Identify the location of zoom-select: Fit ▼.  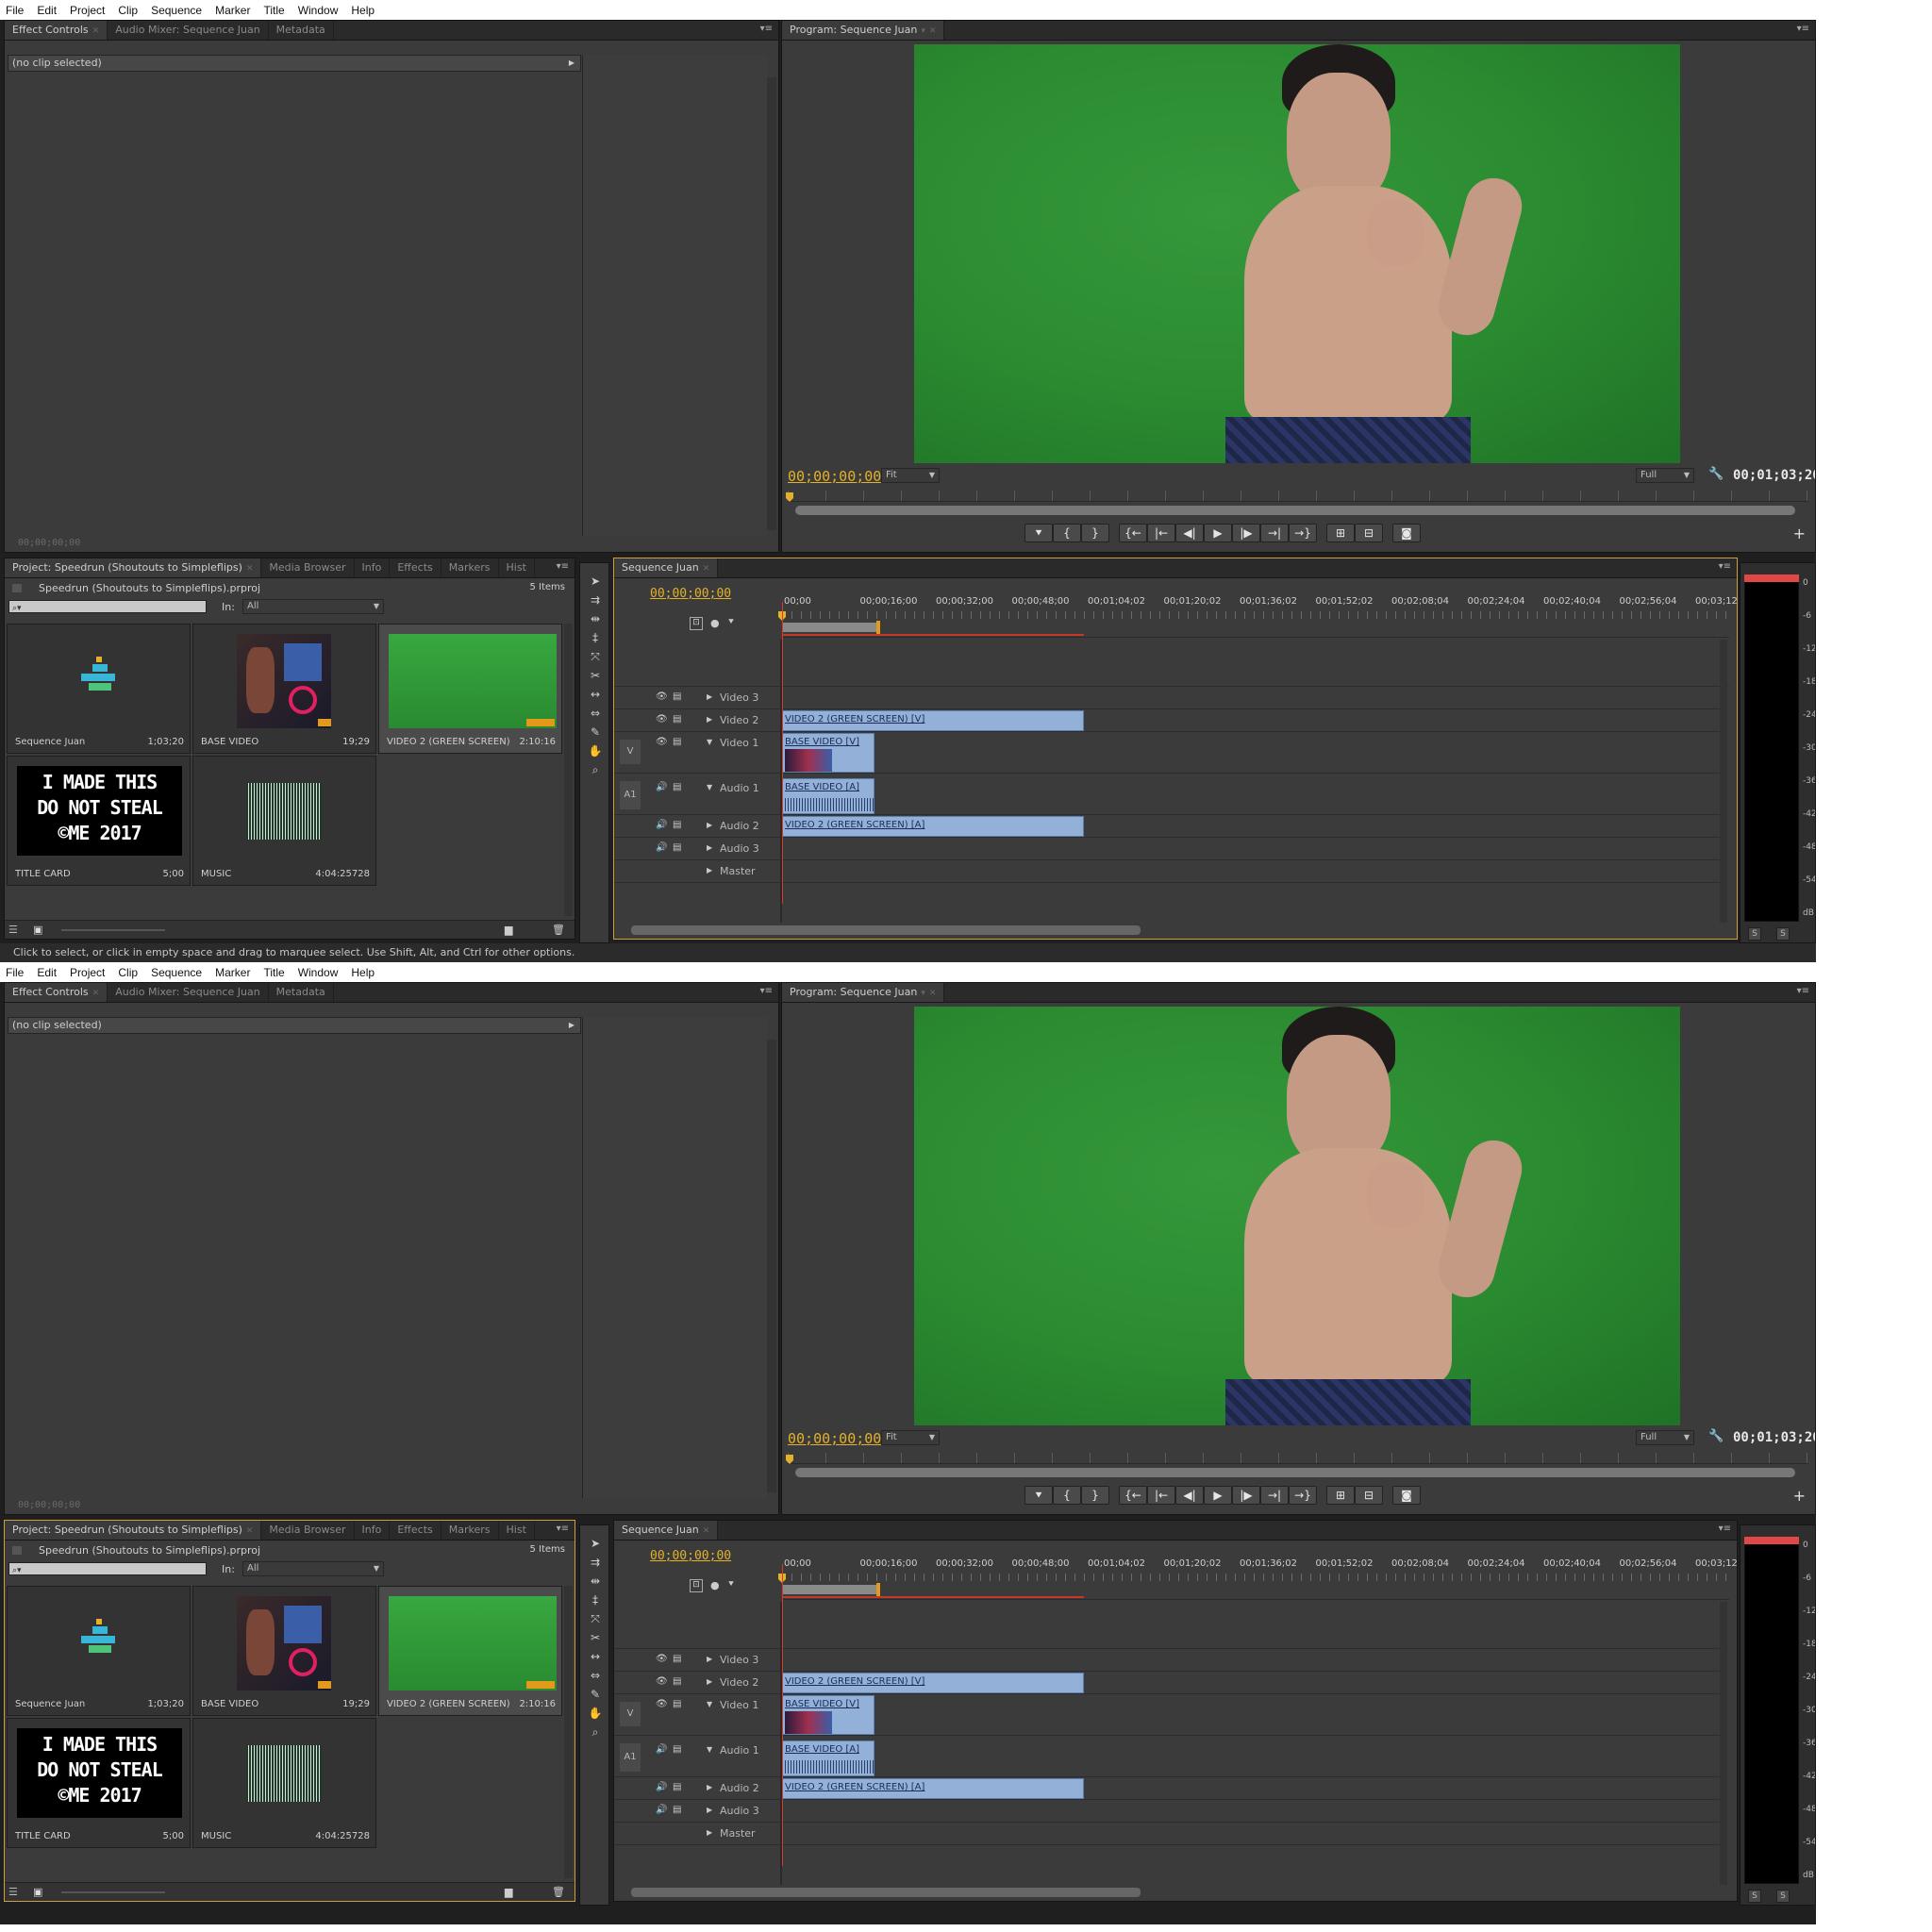
(910, 475).